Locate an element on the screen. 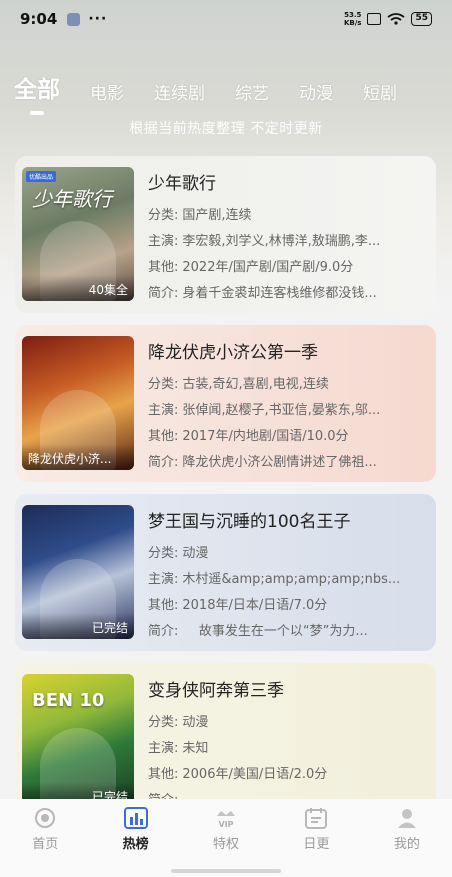 The height and width of the screenshot is (877, 452). item-category: 分类: 国产剧,连续 is located at coordinates (288, 216).